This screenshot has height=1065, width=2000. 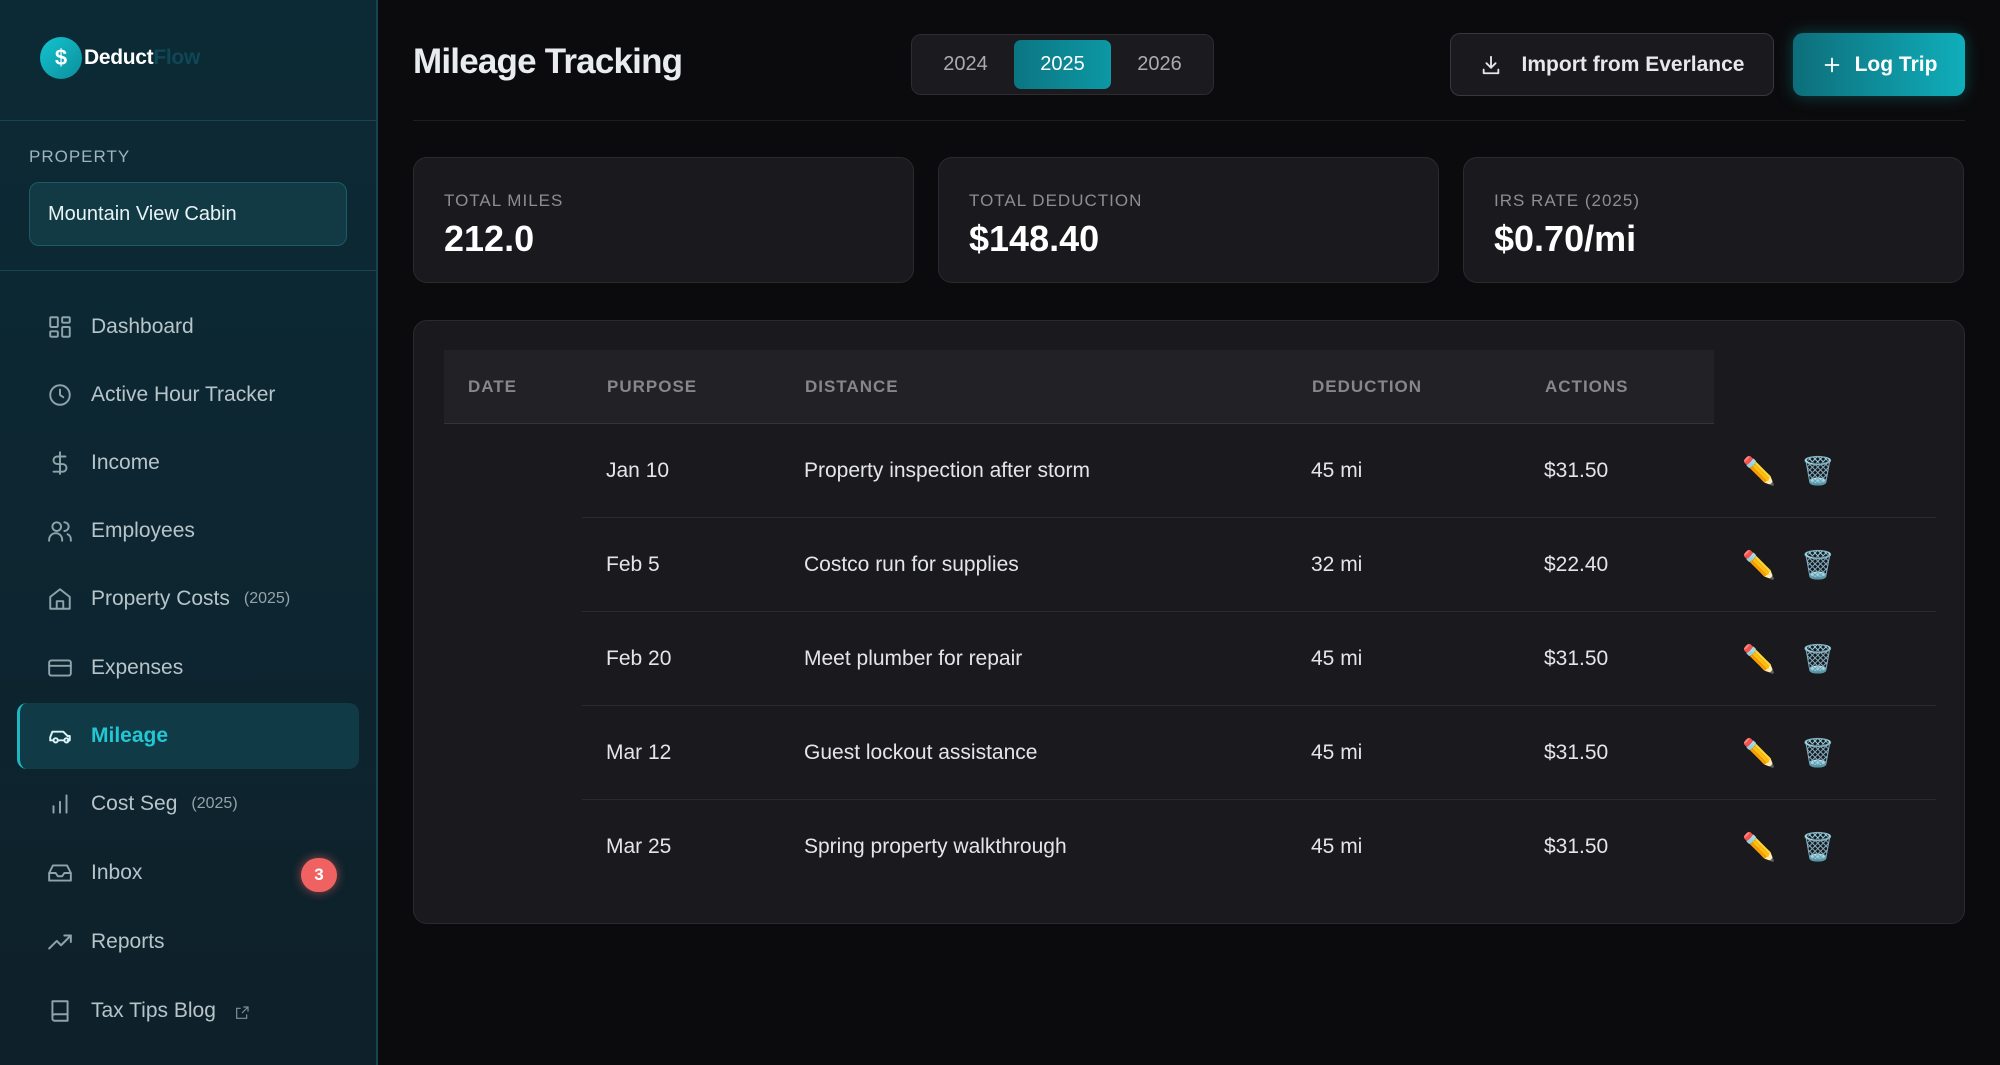 What do you see at coordinates (188, 736) in the screenshot?
I see `sidebar-item-mileage: Mileage` at bounding box center [188, 736].